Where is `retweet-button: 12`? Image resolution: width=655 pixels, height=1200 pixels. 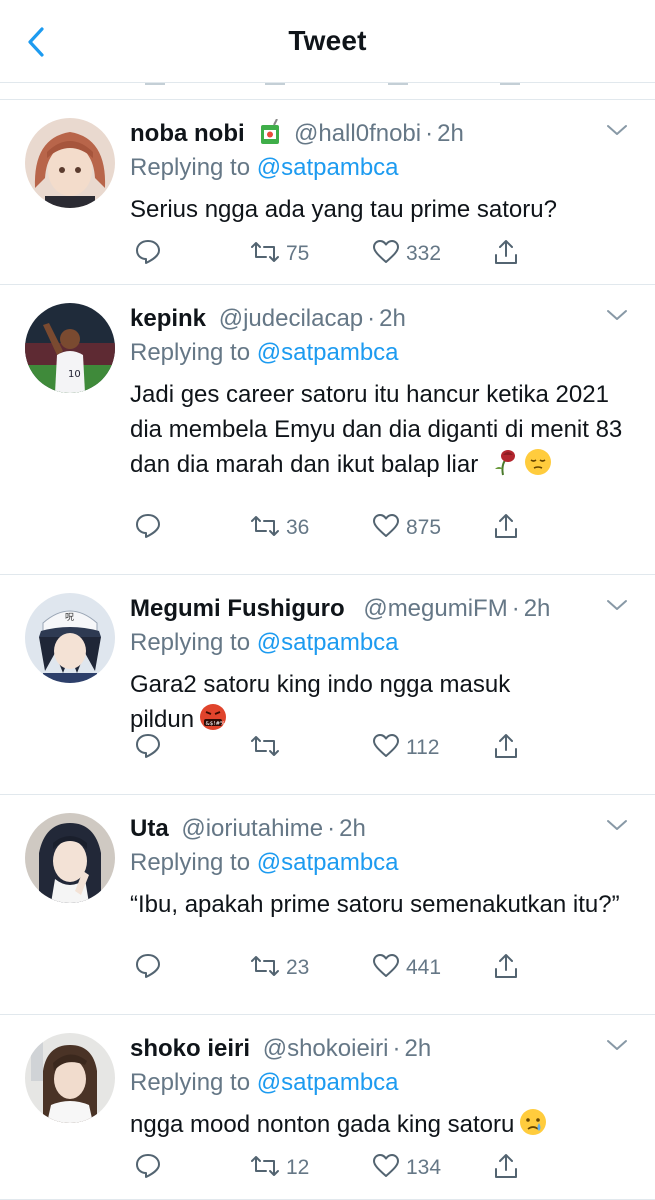
retweet-button: 12 is located at coordinates (279, 1168).